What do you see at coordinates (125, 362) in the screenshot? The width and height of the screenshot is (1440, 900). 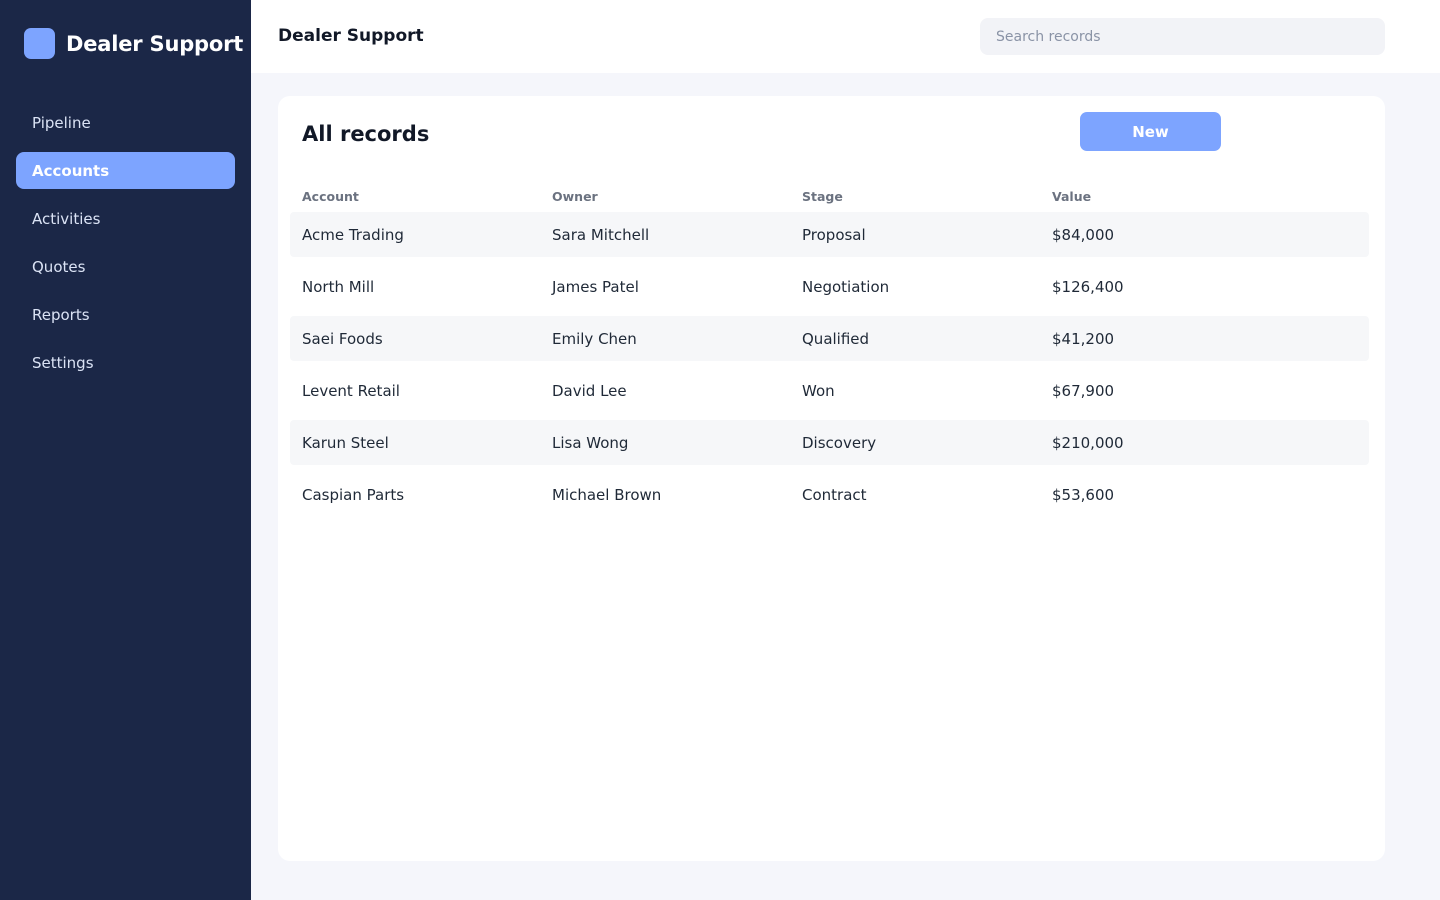 I see `sidebar-item-settings: Settings` at bounding box center [125, 362].